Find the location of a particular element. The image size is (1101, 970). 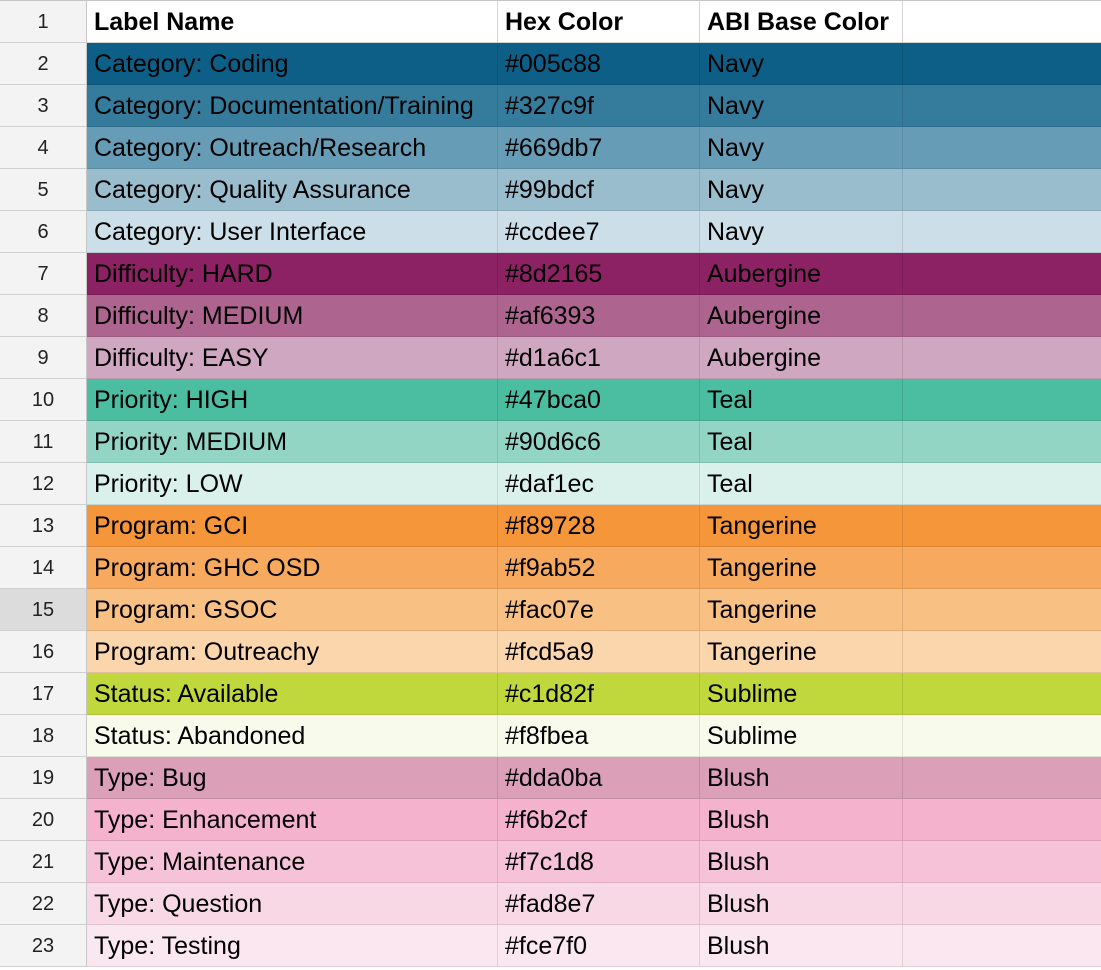

label-name-cell: Category: Documentation/Training is located at coordinates (292, 106).